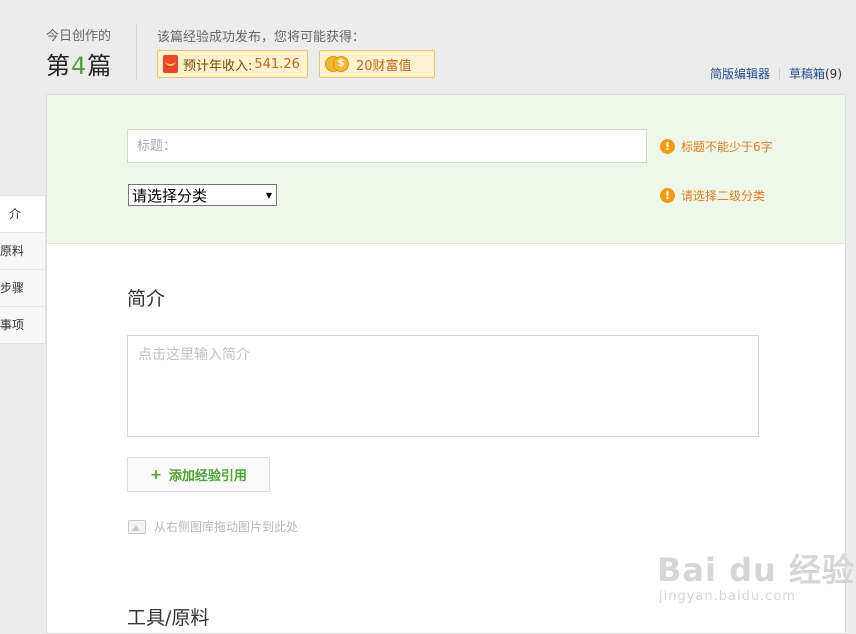 The image size is (856, 634). Describe the element at coordinates (137, 526) in the screenshot. I see `image-icon` at that location.